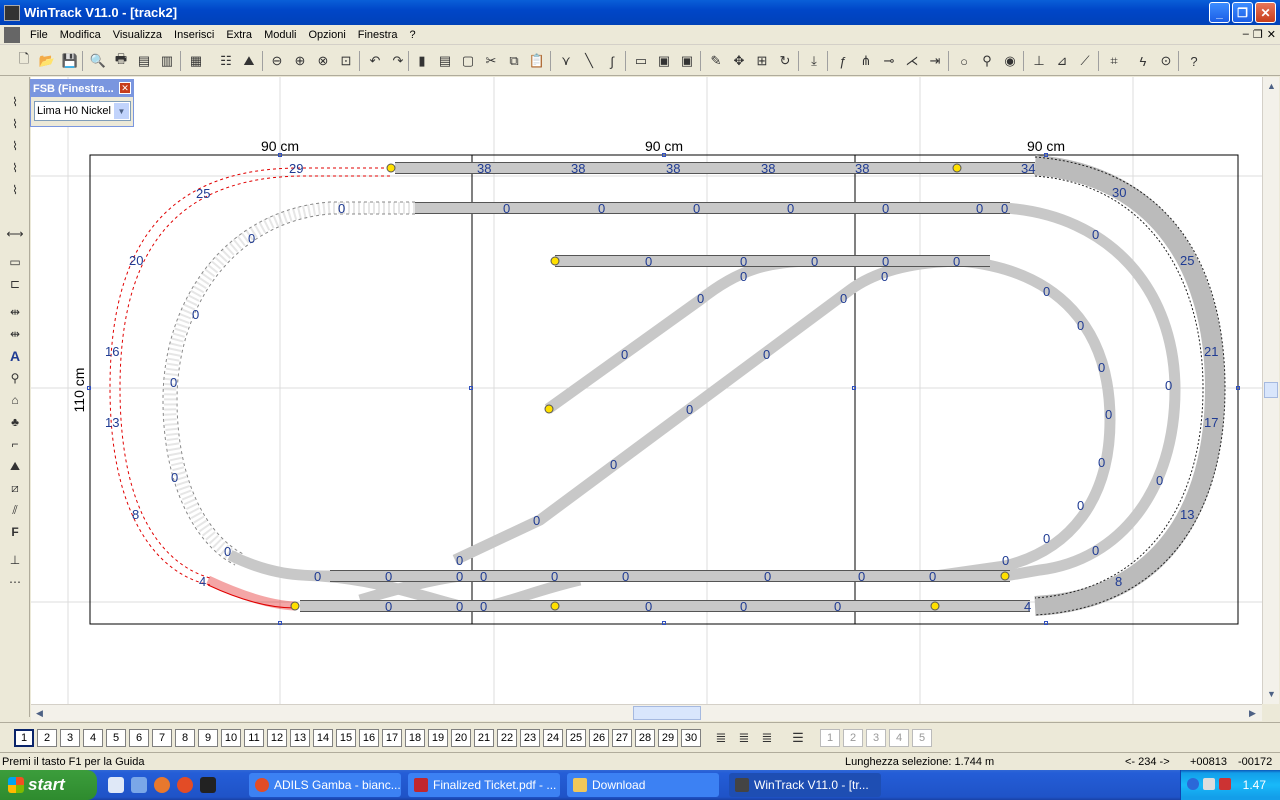 This screenshot has height=800, width=1280. Describe the element at coordinates (912, 61) in the screenshot. I see `join-icon: ⋌` at that location.